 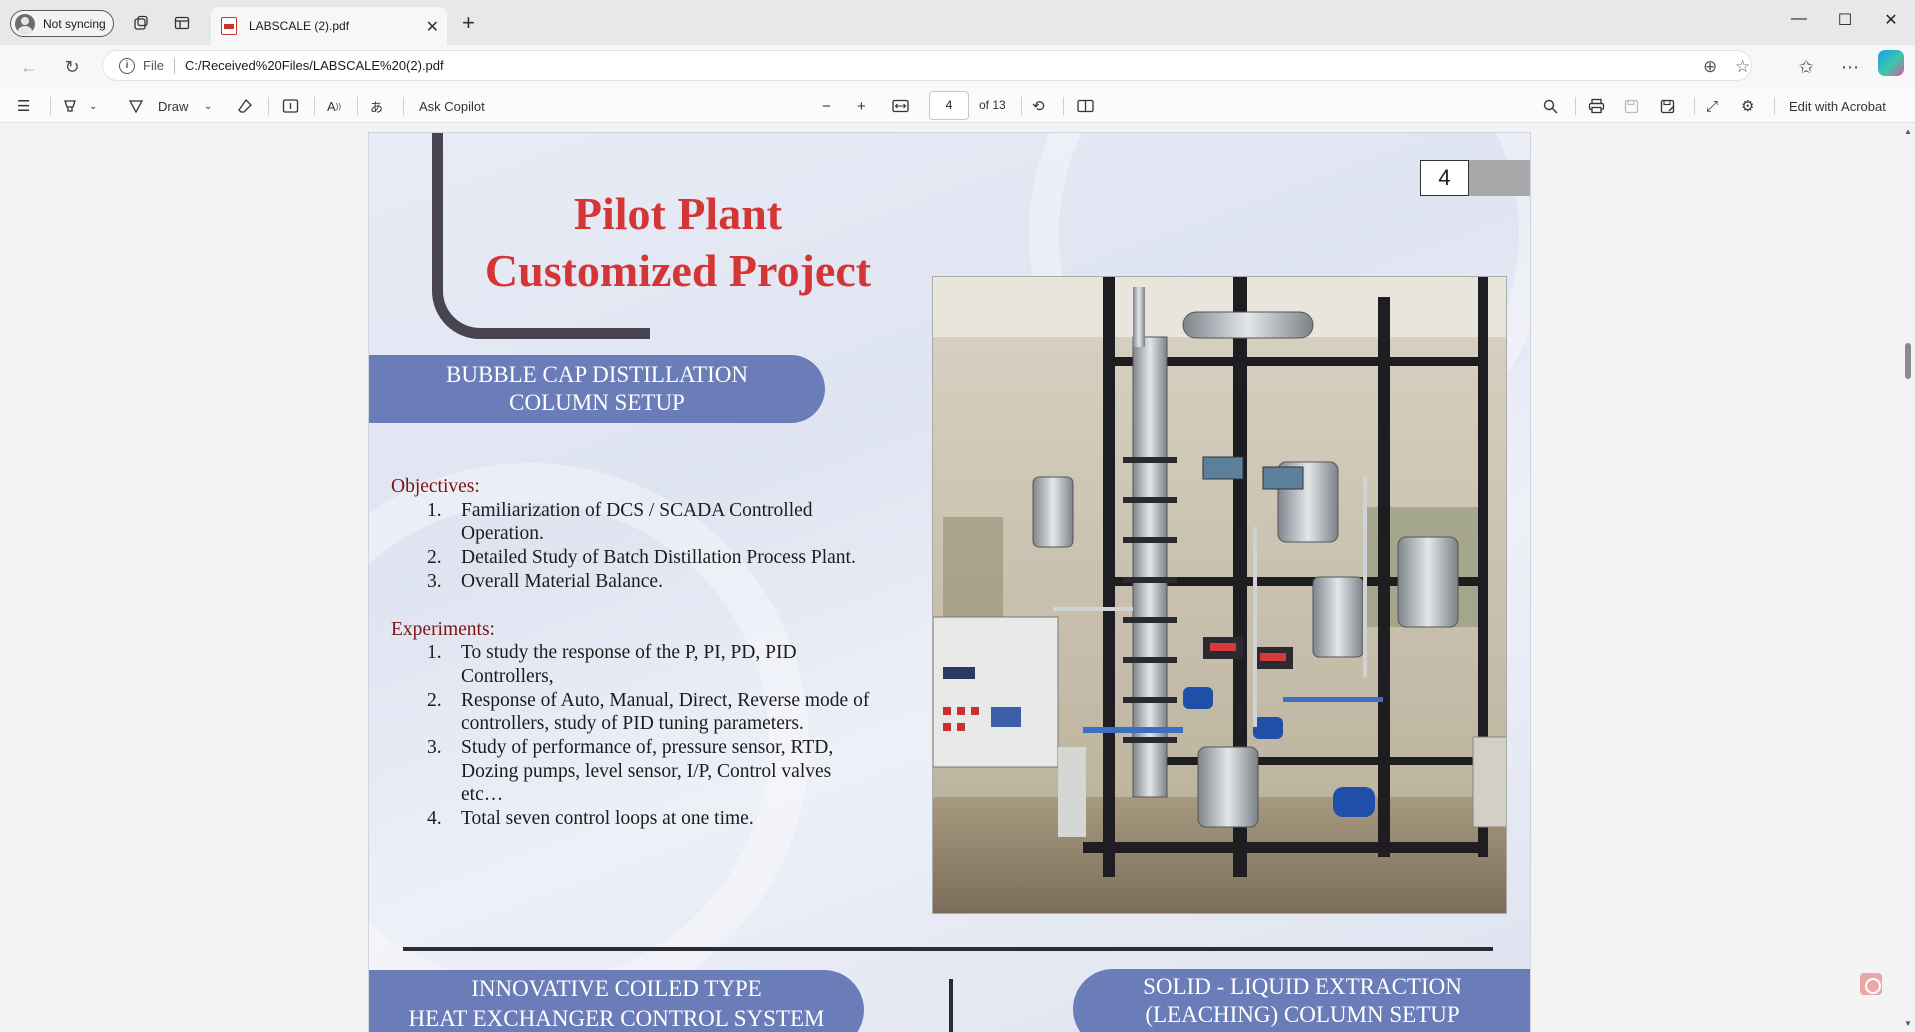 I want to click on objectives-heading: Objectives:, so click(x=435, y=486).